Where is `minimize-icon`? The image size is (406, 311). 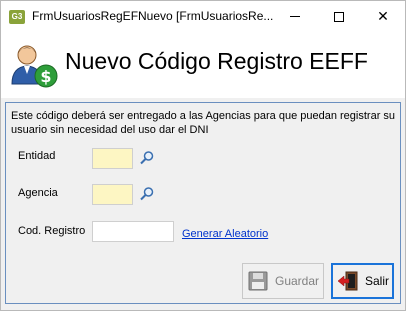 minimize-icon is located at coordinates (295, 16).